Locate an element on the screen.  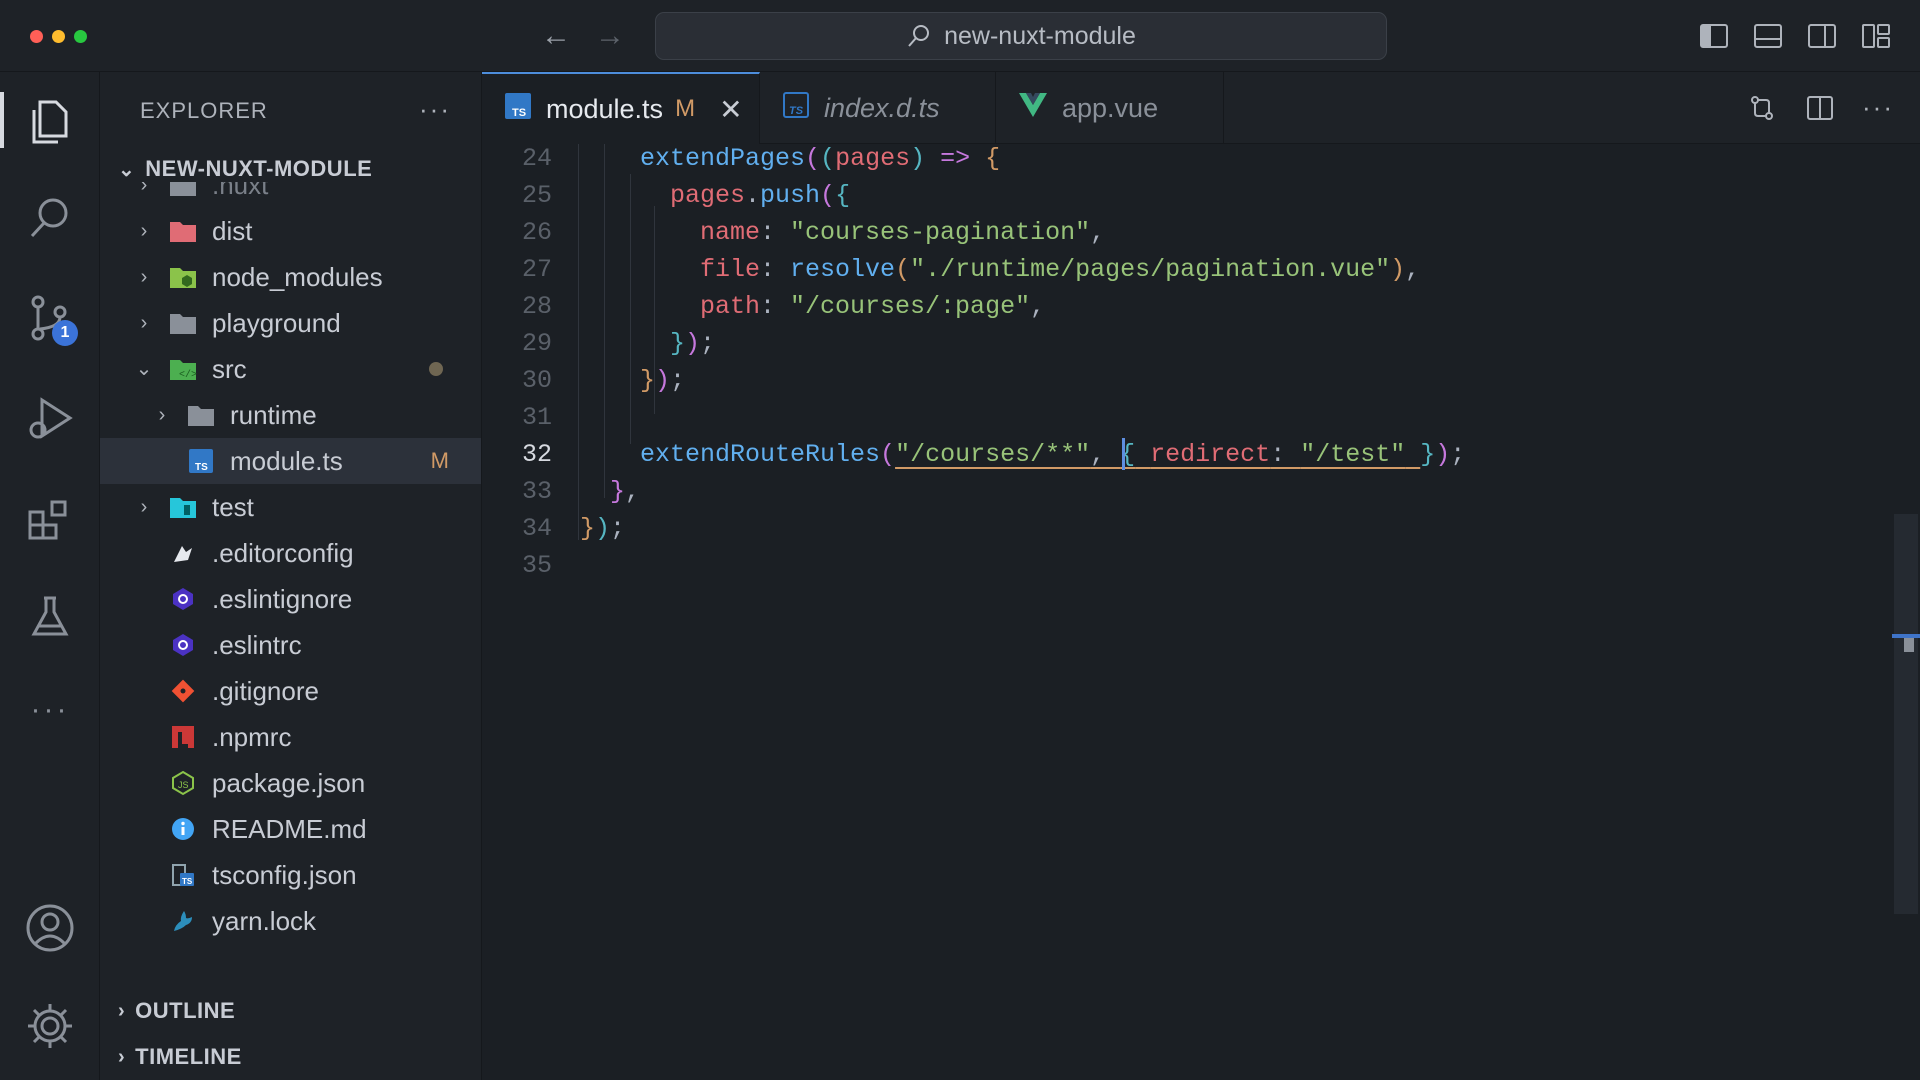
extensions-icon is located at coordinates (50, 520).